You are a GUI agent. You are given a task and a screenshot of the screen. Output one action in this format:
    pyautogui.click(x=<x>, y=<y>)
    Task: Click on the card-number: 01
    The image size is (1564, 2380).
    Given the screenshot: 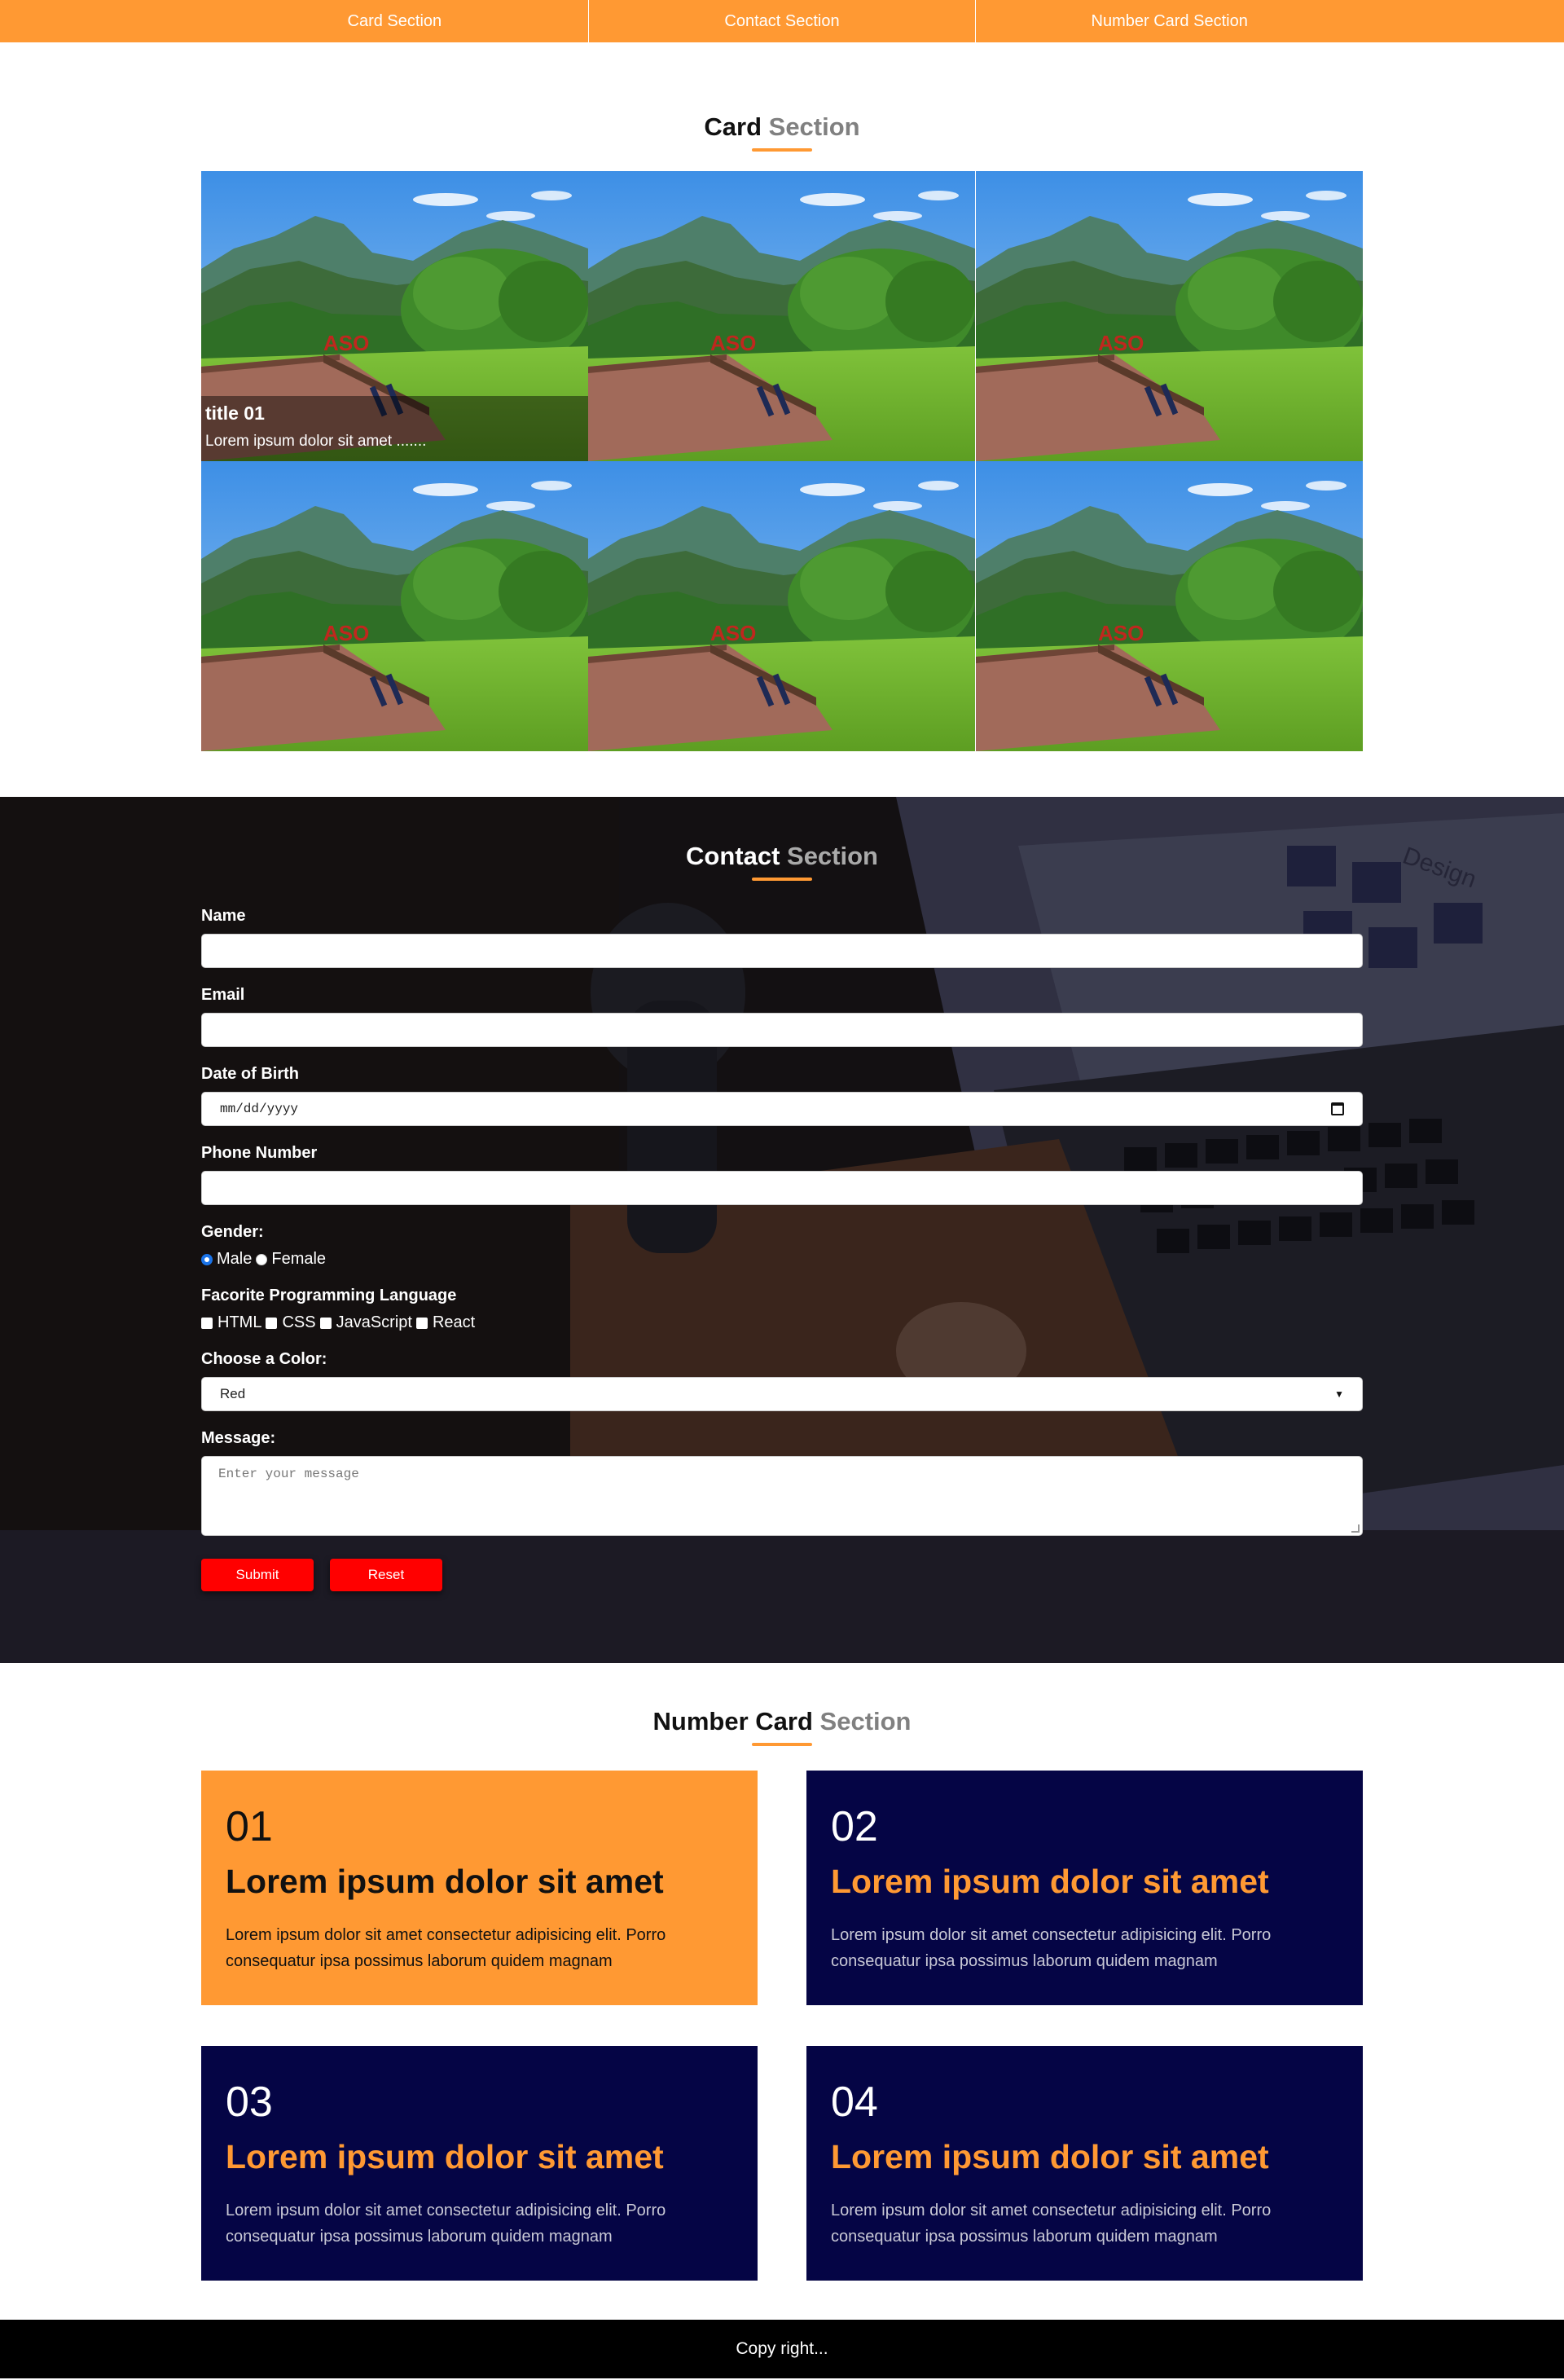 What is the action you would take?
    pyautogui.click(x=249, y=1826)
    